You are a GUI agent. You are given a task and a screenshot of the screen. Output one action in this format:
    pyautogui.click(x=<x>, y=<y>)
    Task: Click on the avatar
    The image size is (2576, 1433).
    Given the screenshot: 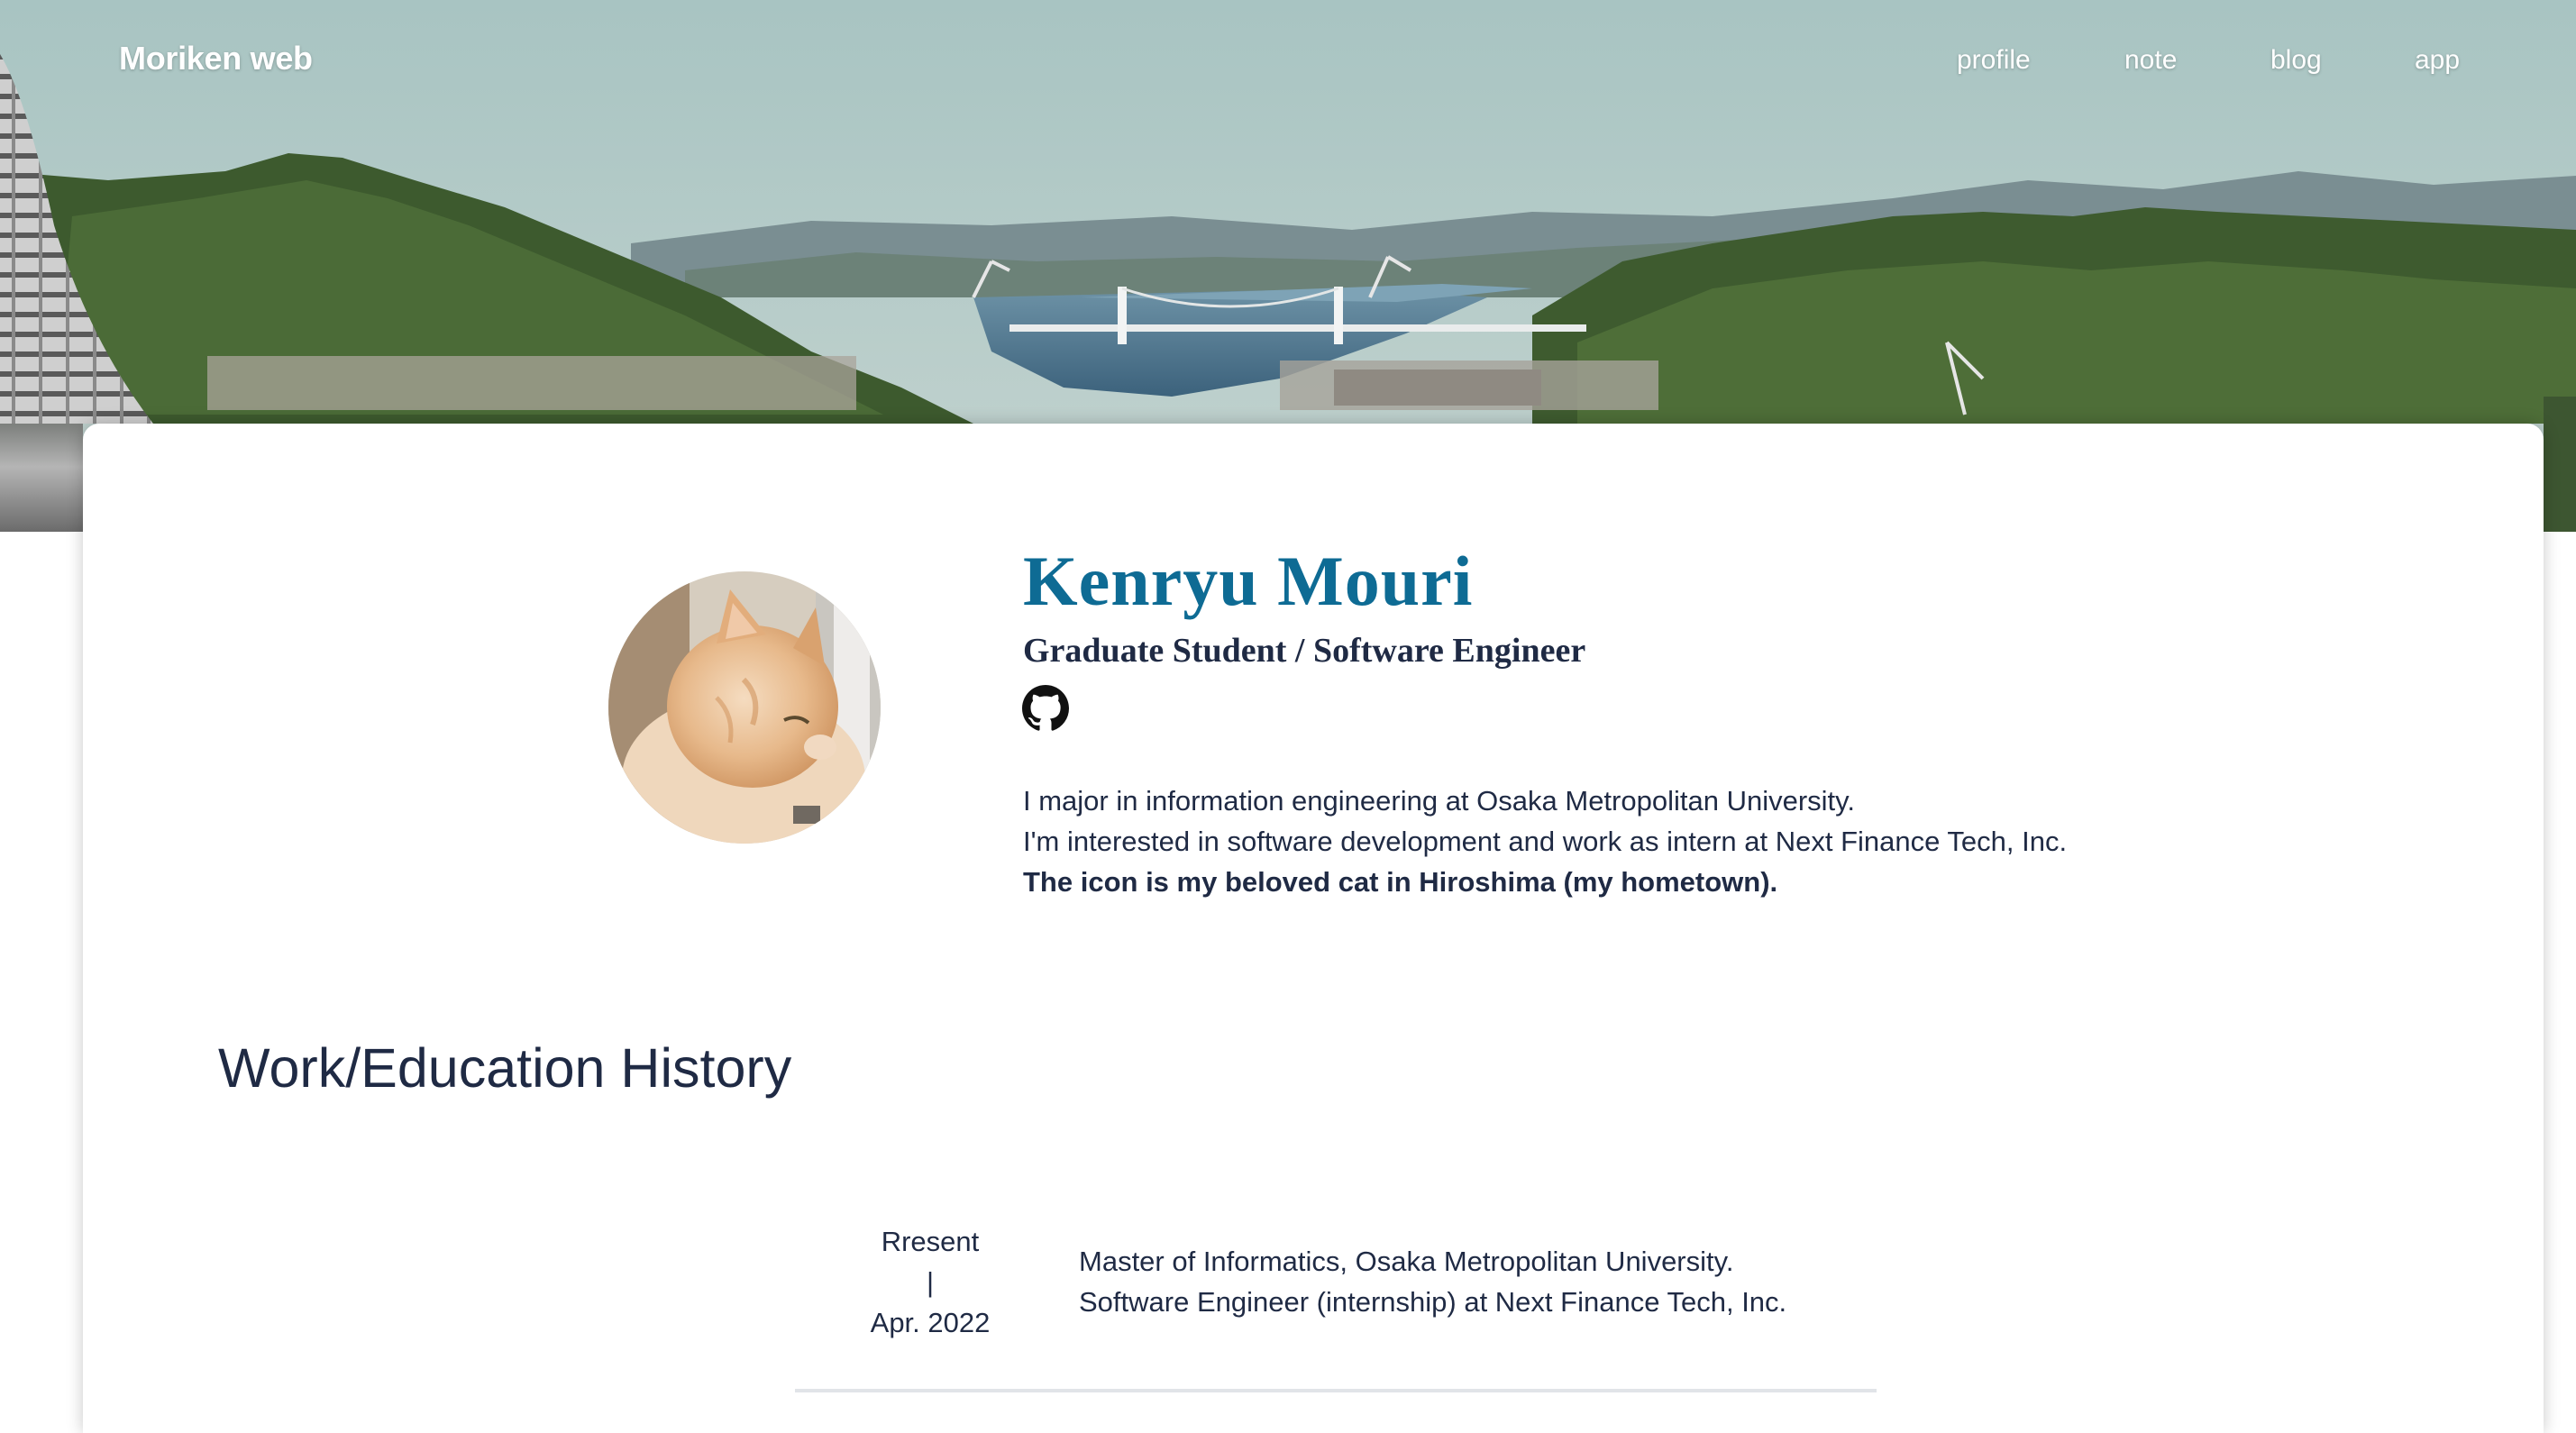 What is the action you would take?
    pyautogui.click(x=744, y=707)
    